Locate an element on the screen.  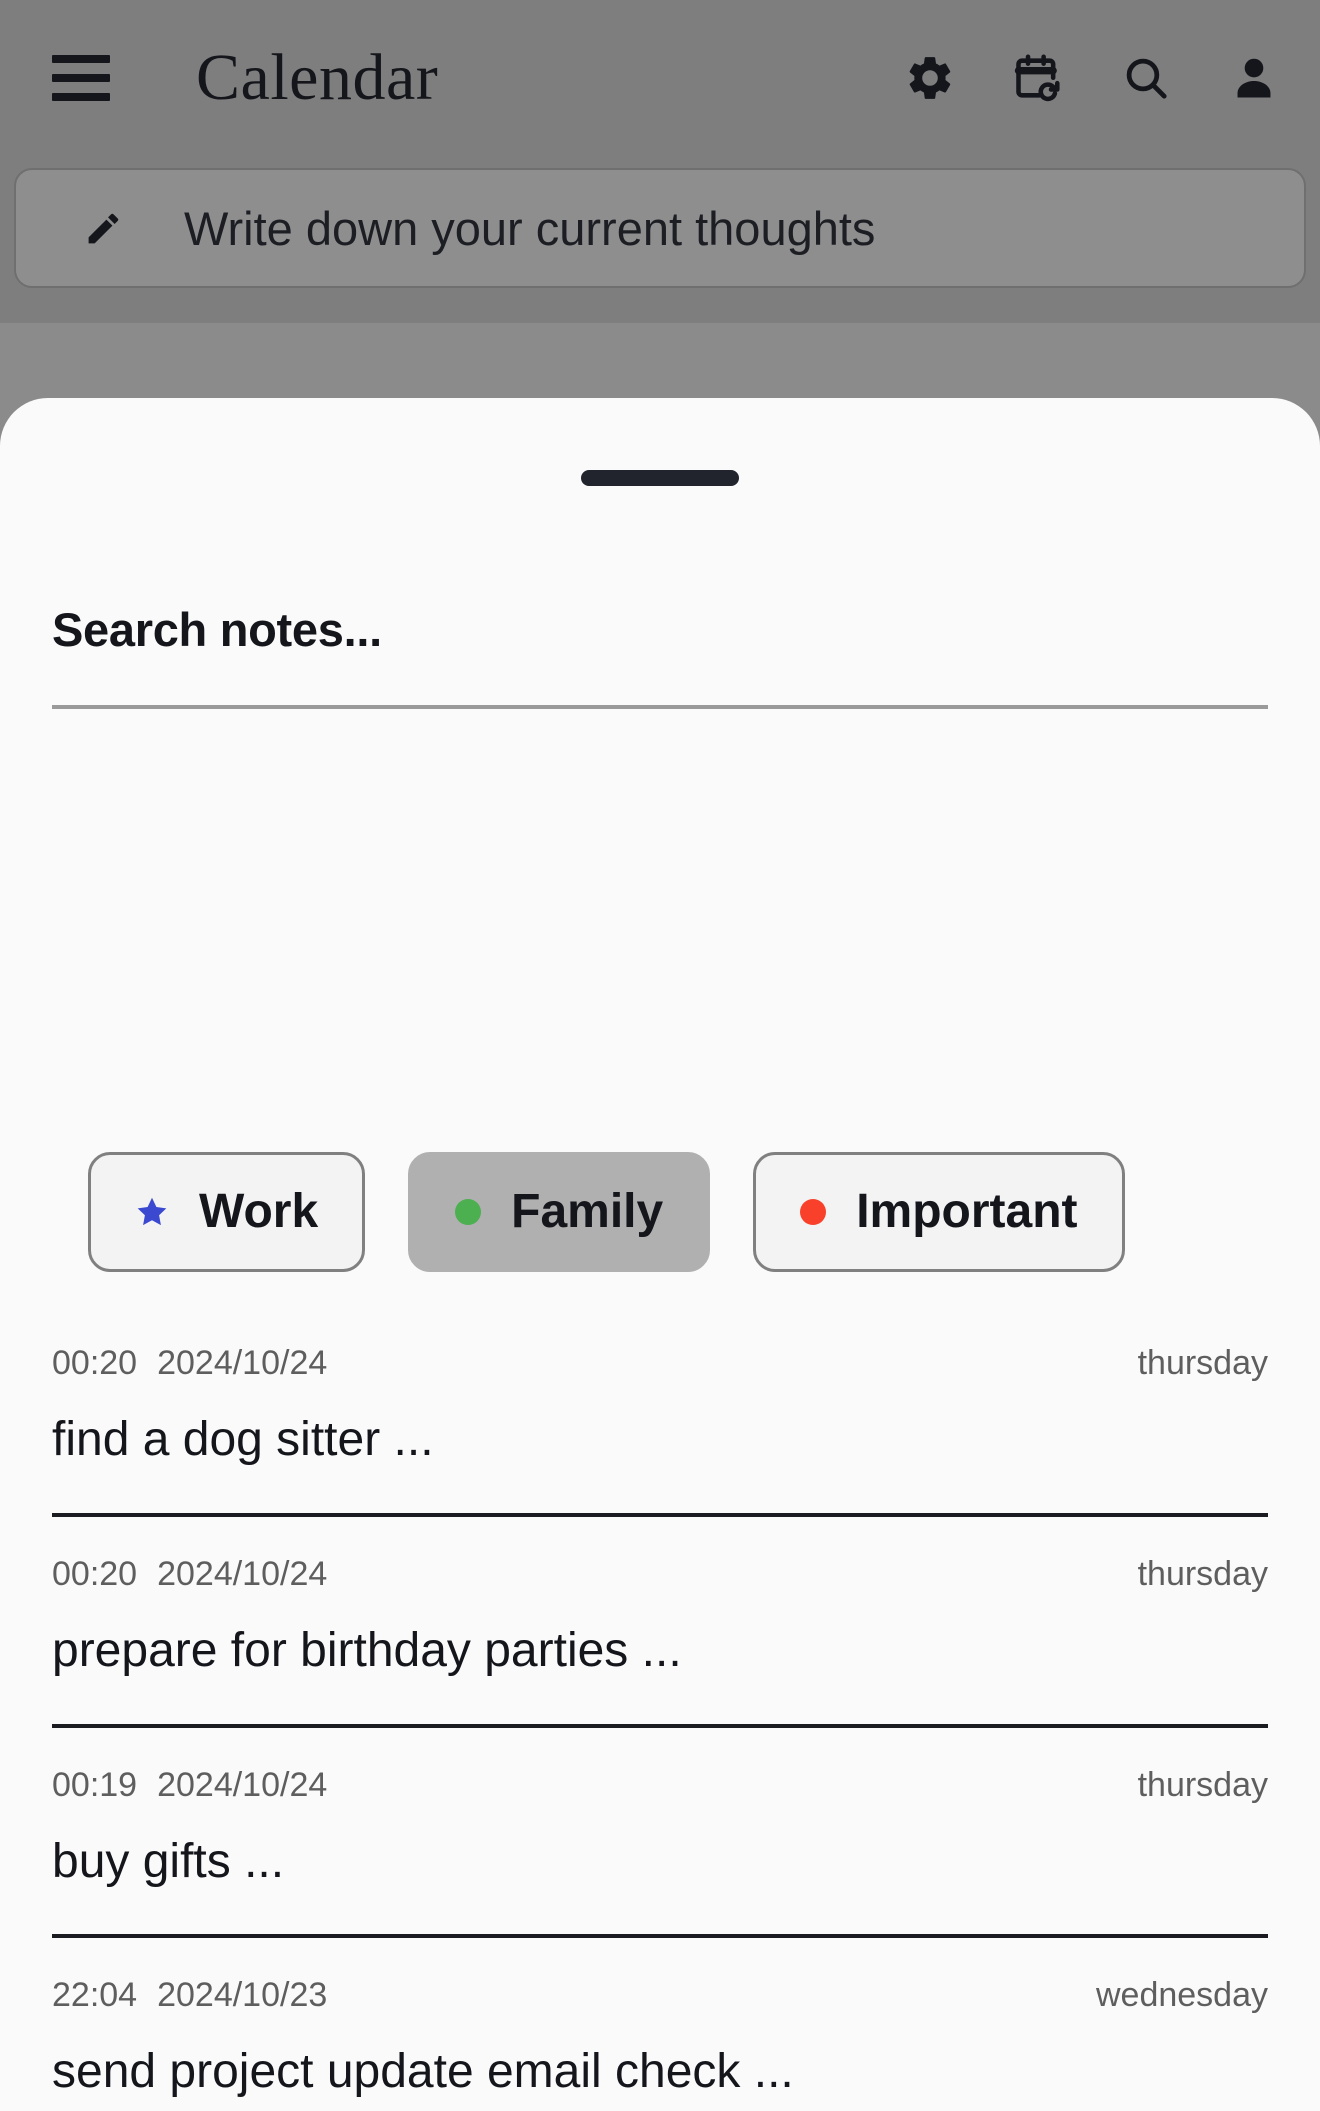
note-datetime: 00:19 2024/10/24 is located at coordinates (189, 1785).